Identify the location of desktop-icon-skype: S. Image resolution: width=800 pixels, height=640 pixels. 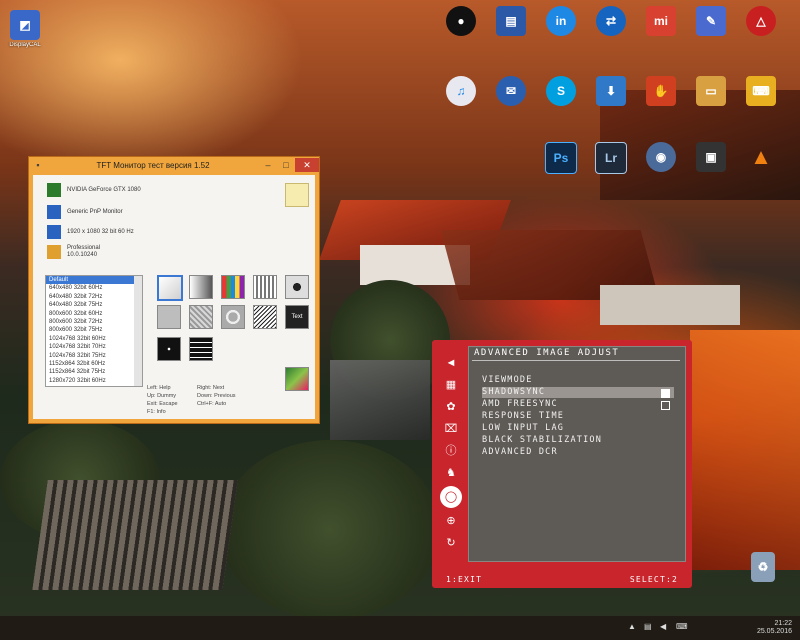
(561, 91).